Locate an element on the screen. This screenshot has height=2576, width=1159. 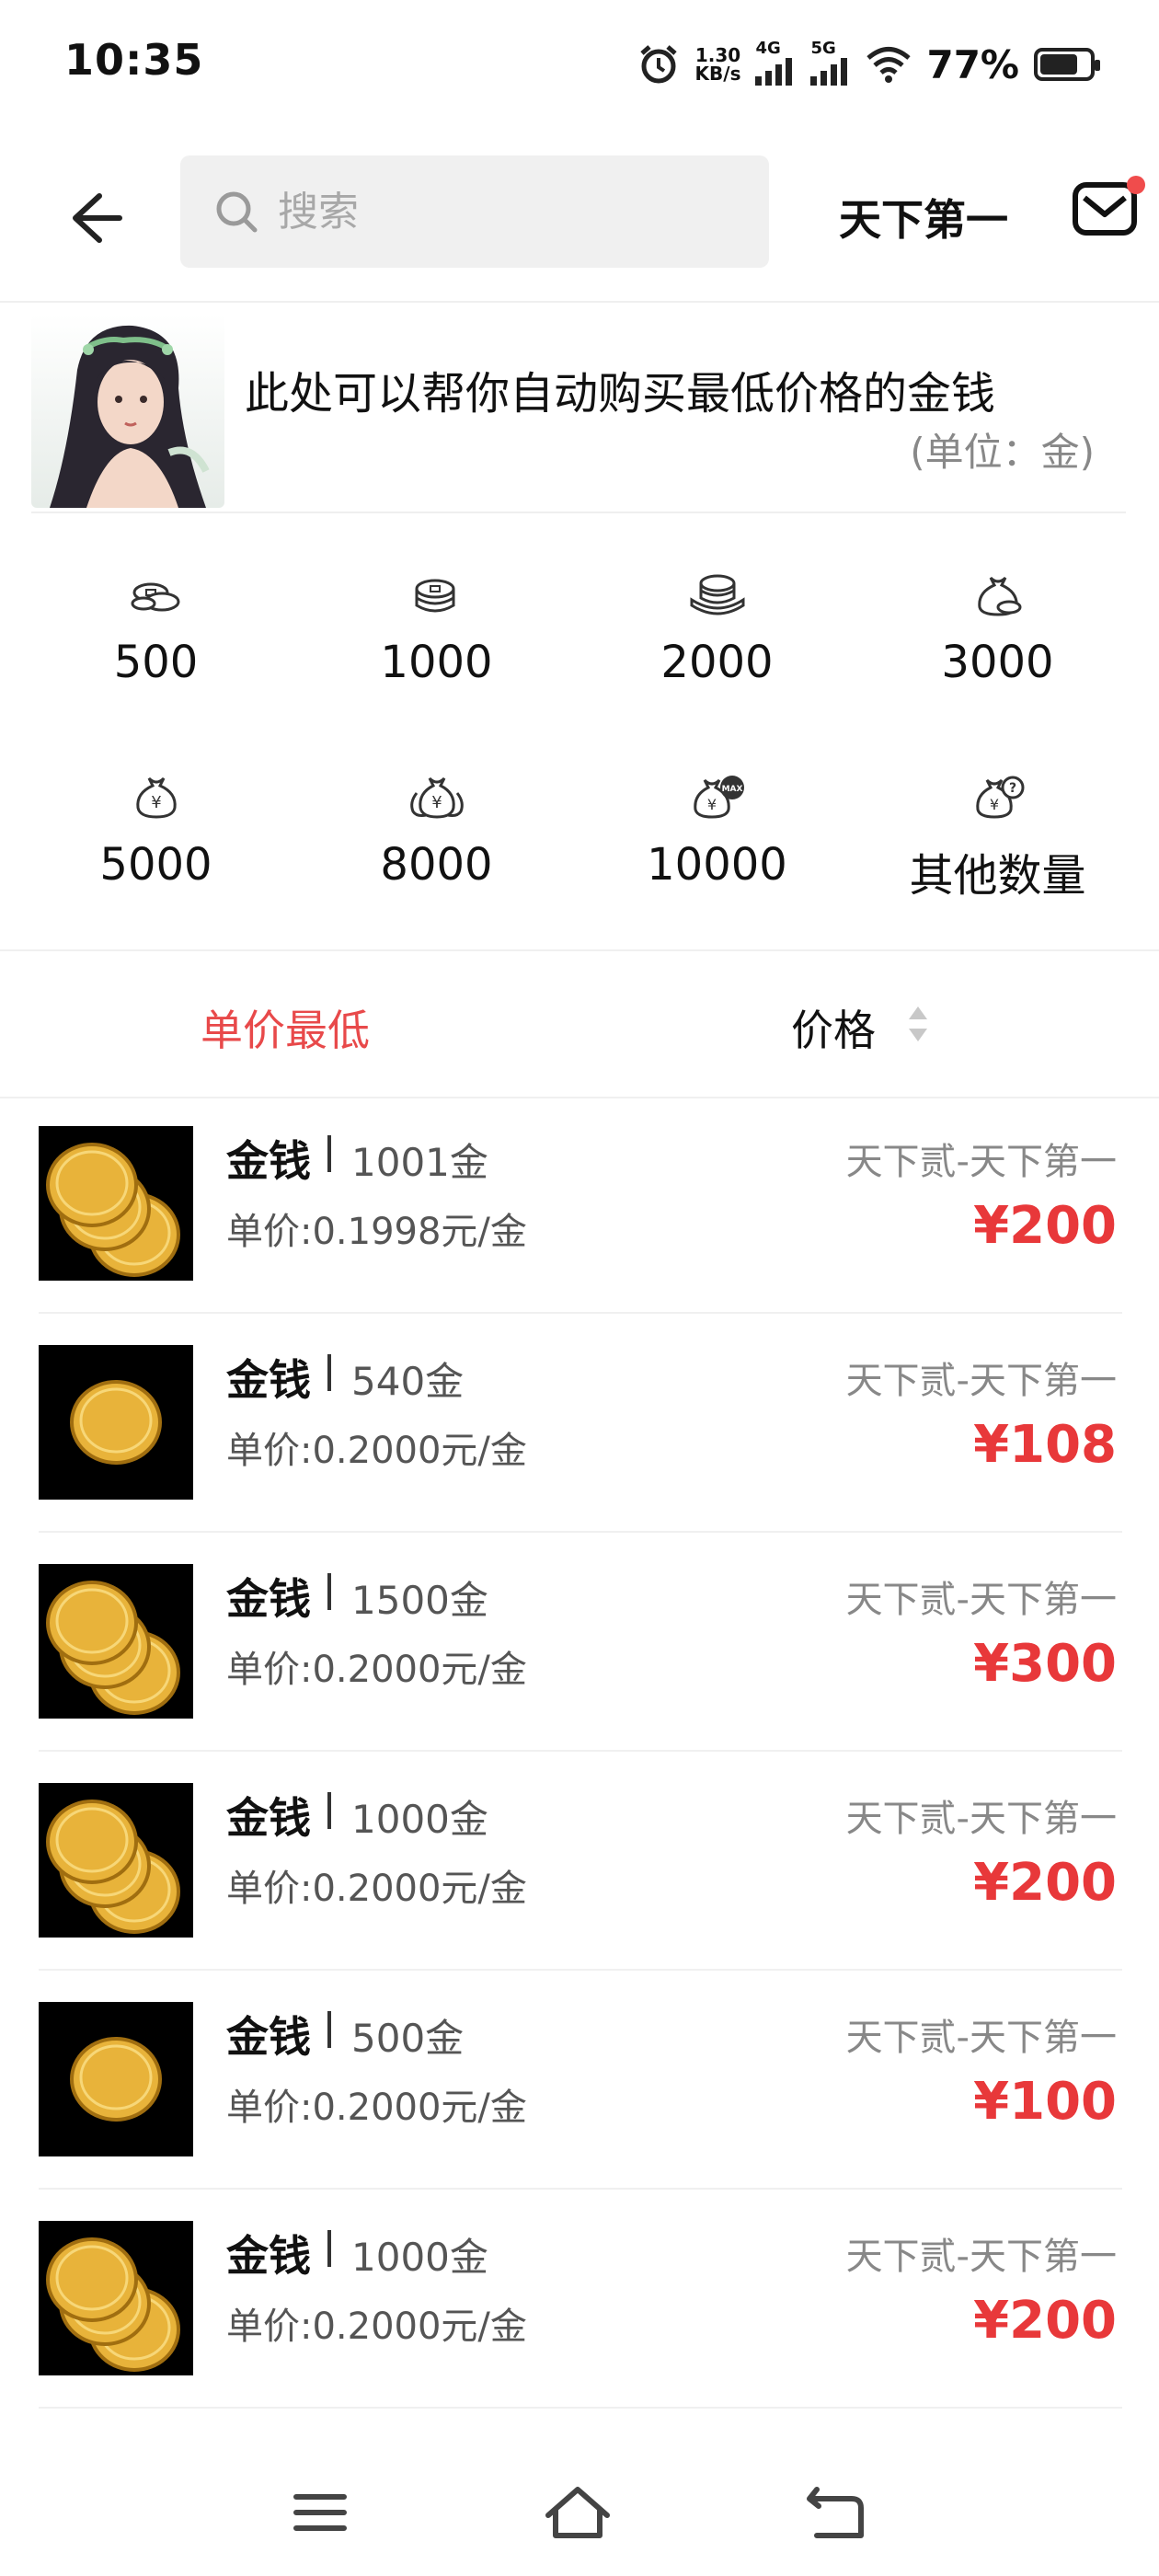
banner-unit: (单位：金) is located at coordinates (1002, 452).